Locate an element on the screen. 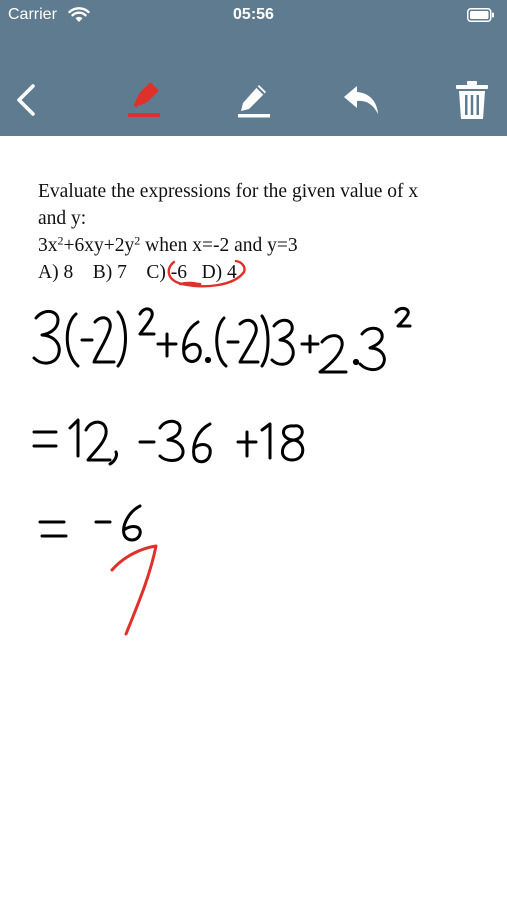  drawing-toolbar is located at coordinates (253, 100).